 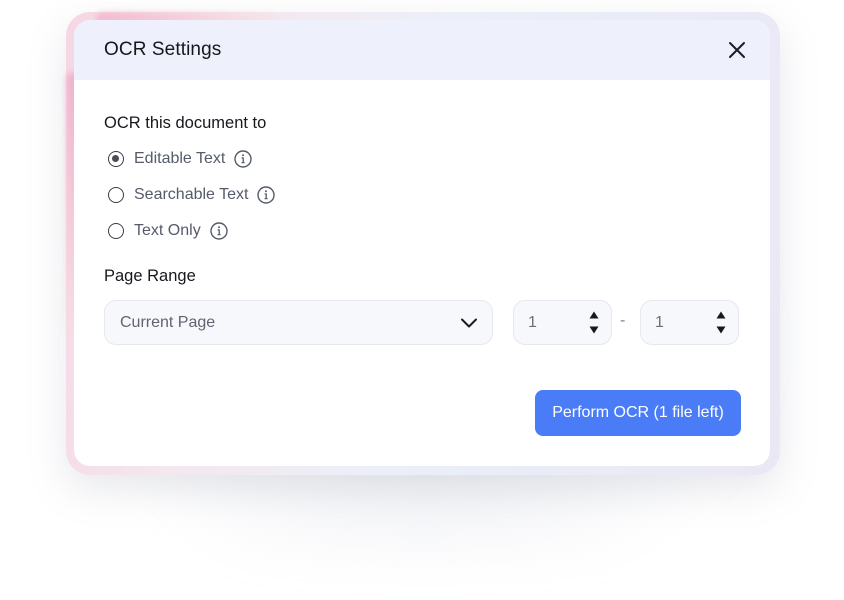 I want to click on radio-label: Searchable Text, so click(x=191, y=194).